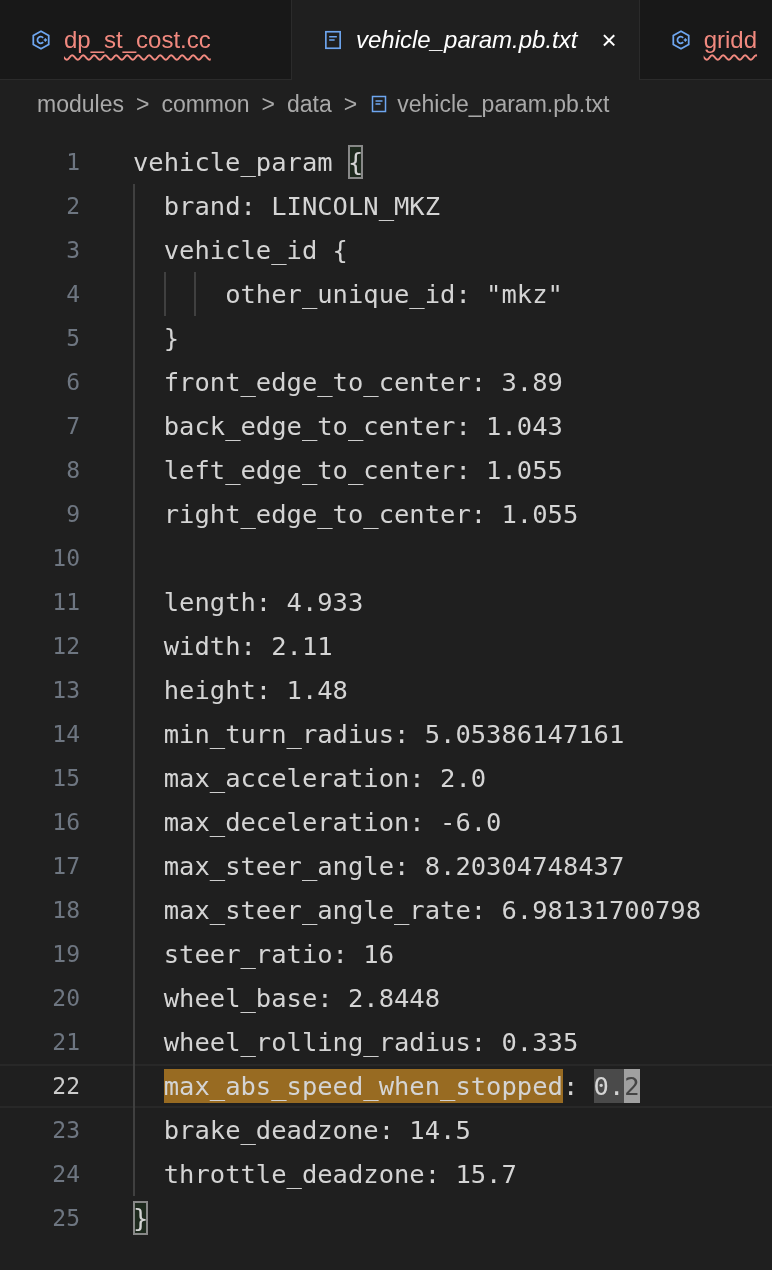  Describe the element at coordinates (65, 778) in the screenshot. I see `line-number: 15` at that location.